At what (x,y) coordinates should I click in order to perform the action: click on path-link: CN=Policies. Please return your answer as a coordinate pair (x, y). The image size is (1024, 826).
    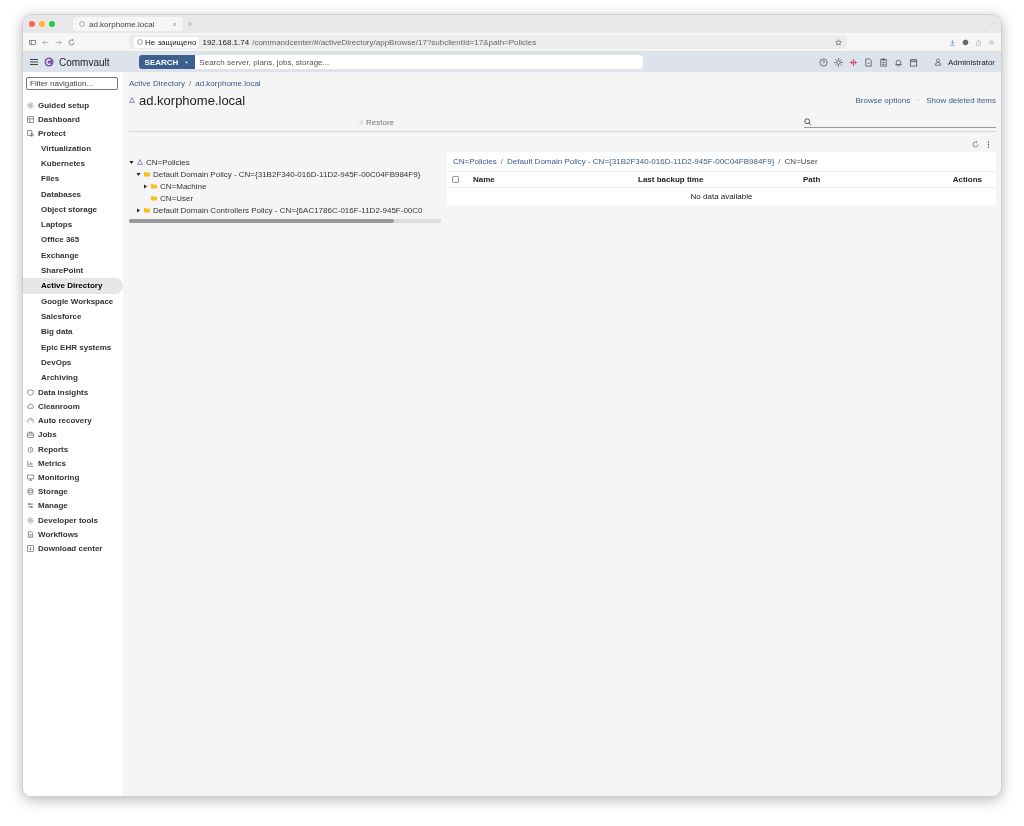
    Looking at the image, I should click on (475, 161).